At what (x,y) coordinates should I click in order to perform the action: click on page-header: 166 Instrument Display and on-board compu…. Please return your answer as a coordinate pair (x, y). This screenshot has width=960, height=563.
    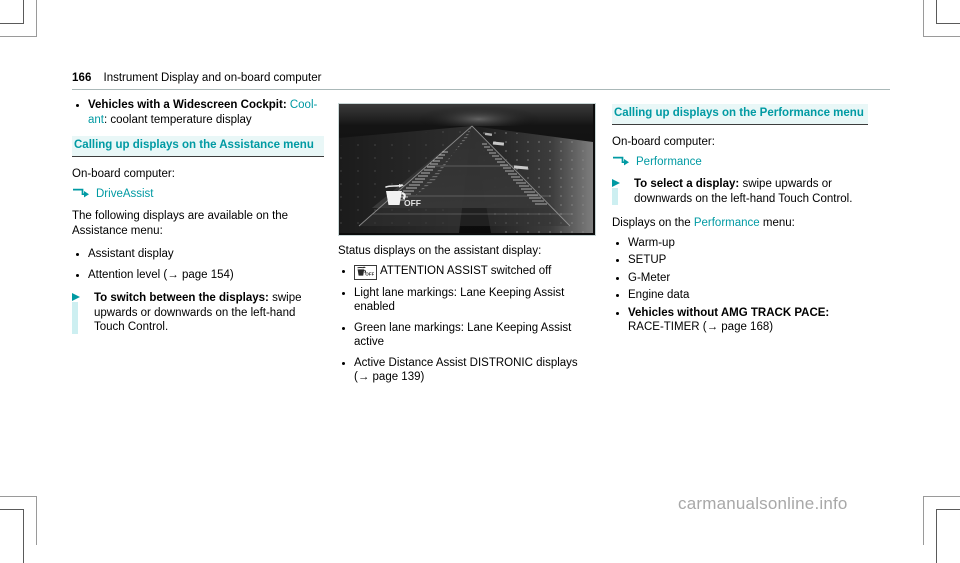
    Looking at the image, I should click on (481, 79).